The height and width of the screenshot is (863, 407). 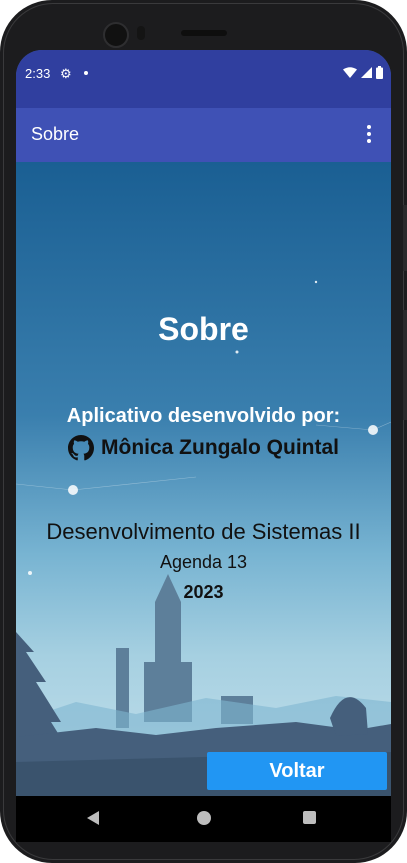 I want to click on agenda-label: Agenda 13, so click(x=203, y=562).